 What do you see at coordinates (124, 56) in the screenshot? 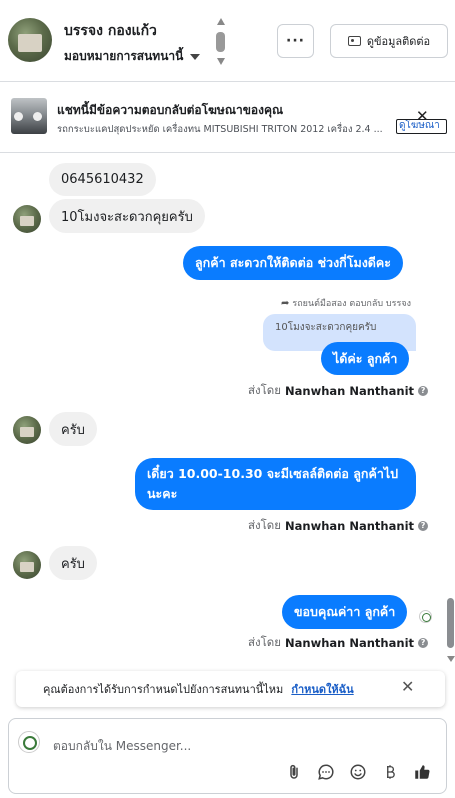
I see `assign-label: มอบหมายการสนทนานี้` at bounding box center [124, 56].